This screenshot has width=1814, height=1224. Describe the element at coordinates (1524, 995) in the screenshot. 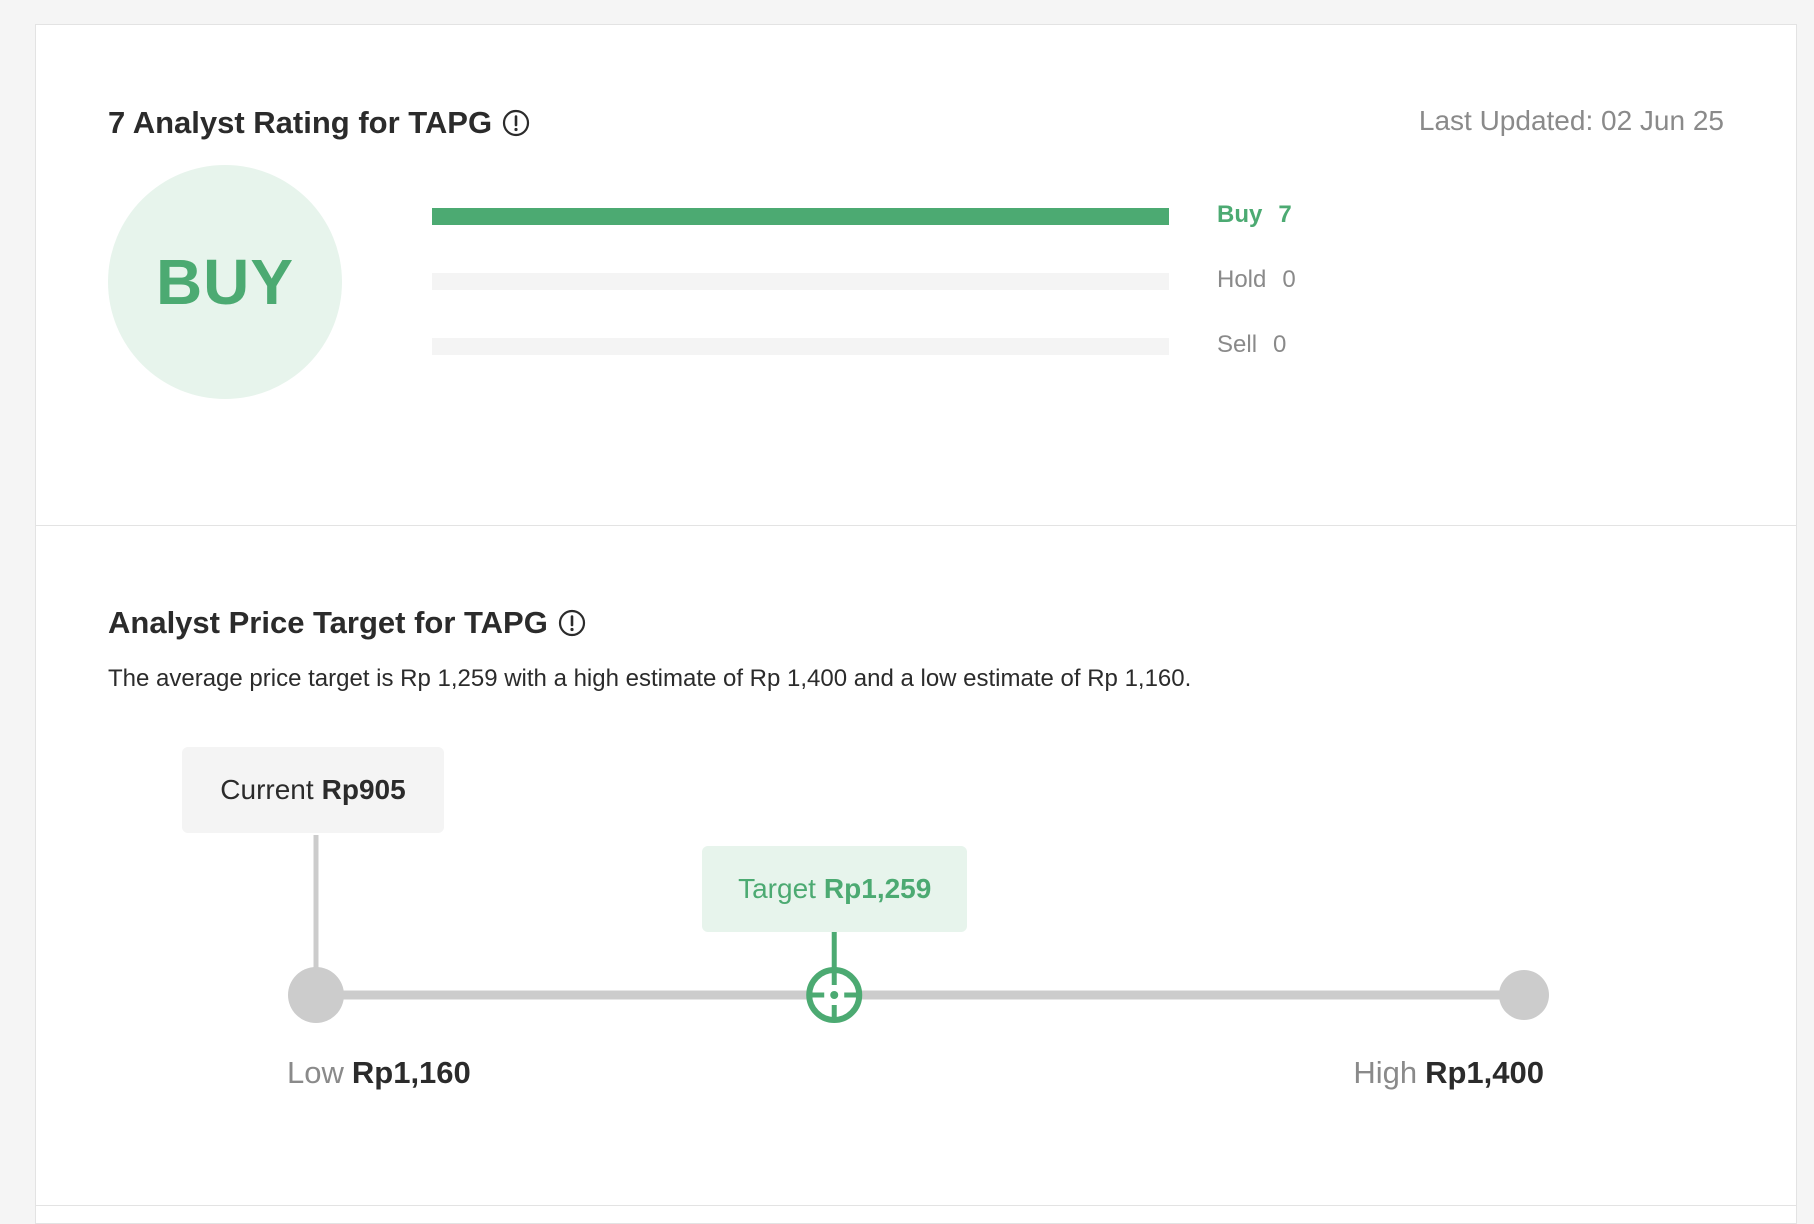

I see `high-marker` at that location.